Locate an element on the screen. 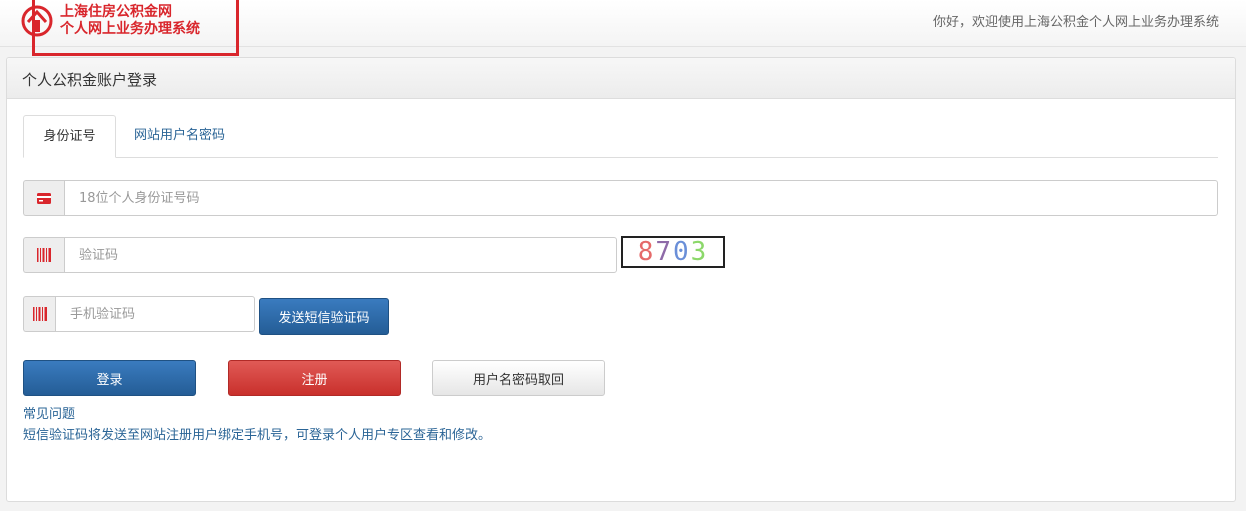 The image size is (1246, 511). captcha-image: 8703 is located at coordinates (673, 252).